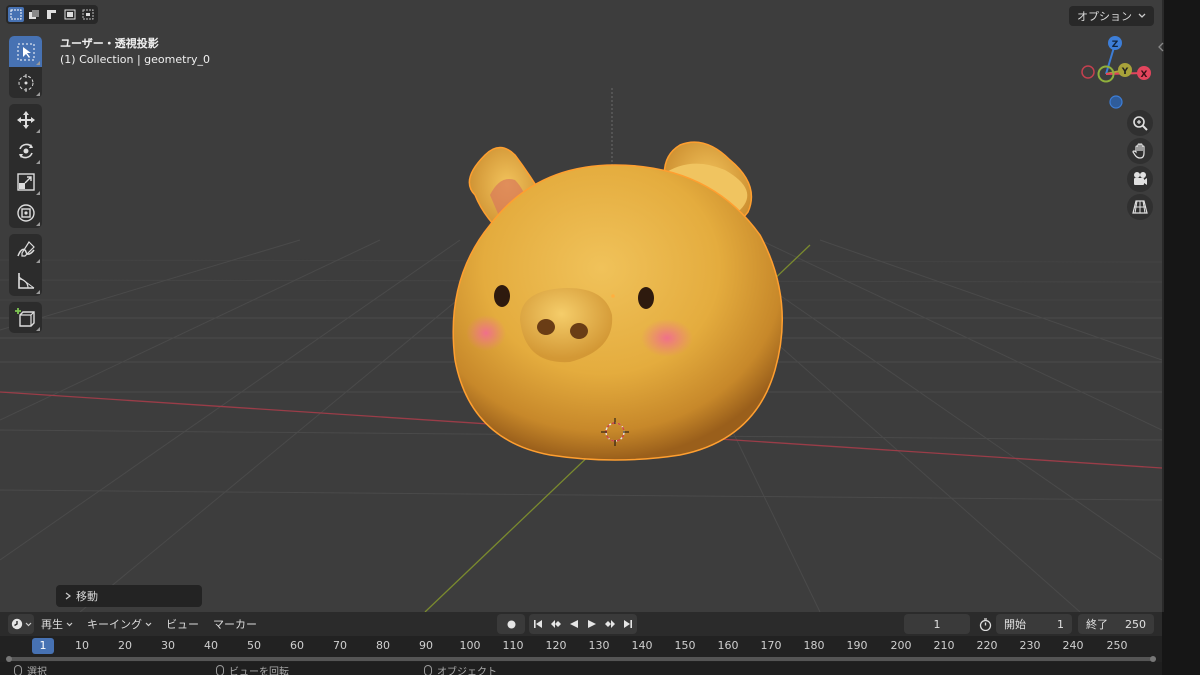 This screenshot has width=1200, height=675. Describe the element at coordinates (25, 280) in the screenshot. I see `measure-tool` at that location.